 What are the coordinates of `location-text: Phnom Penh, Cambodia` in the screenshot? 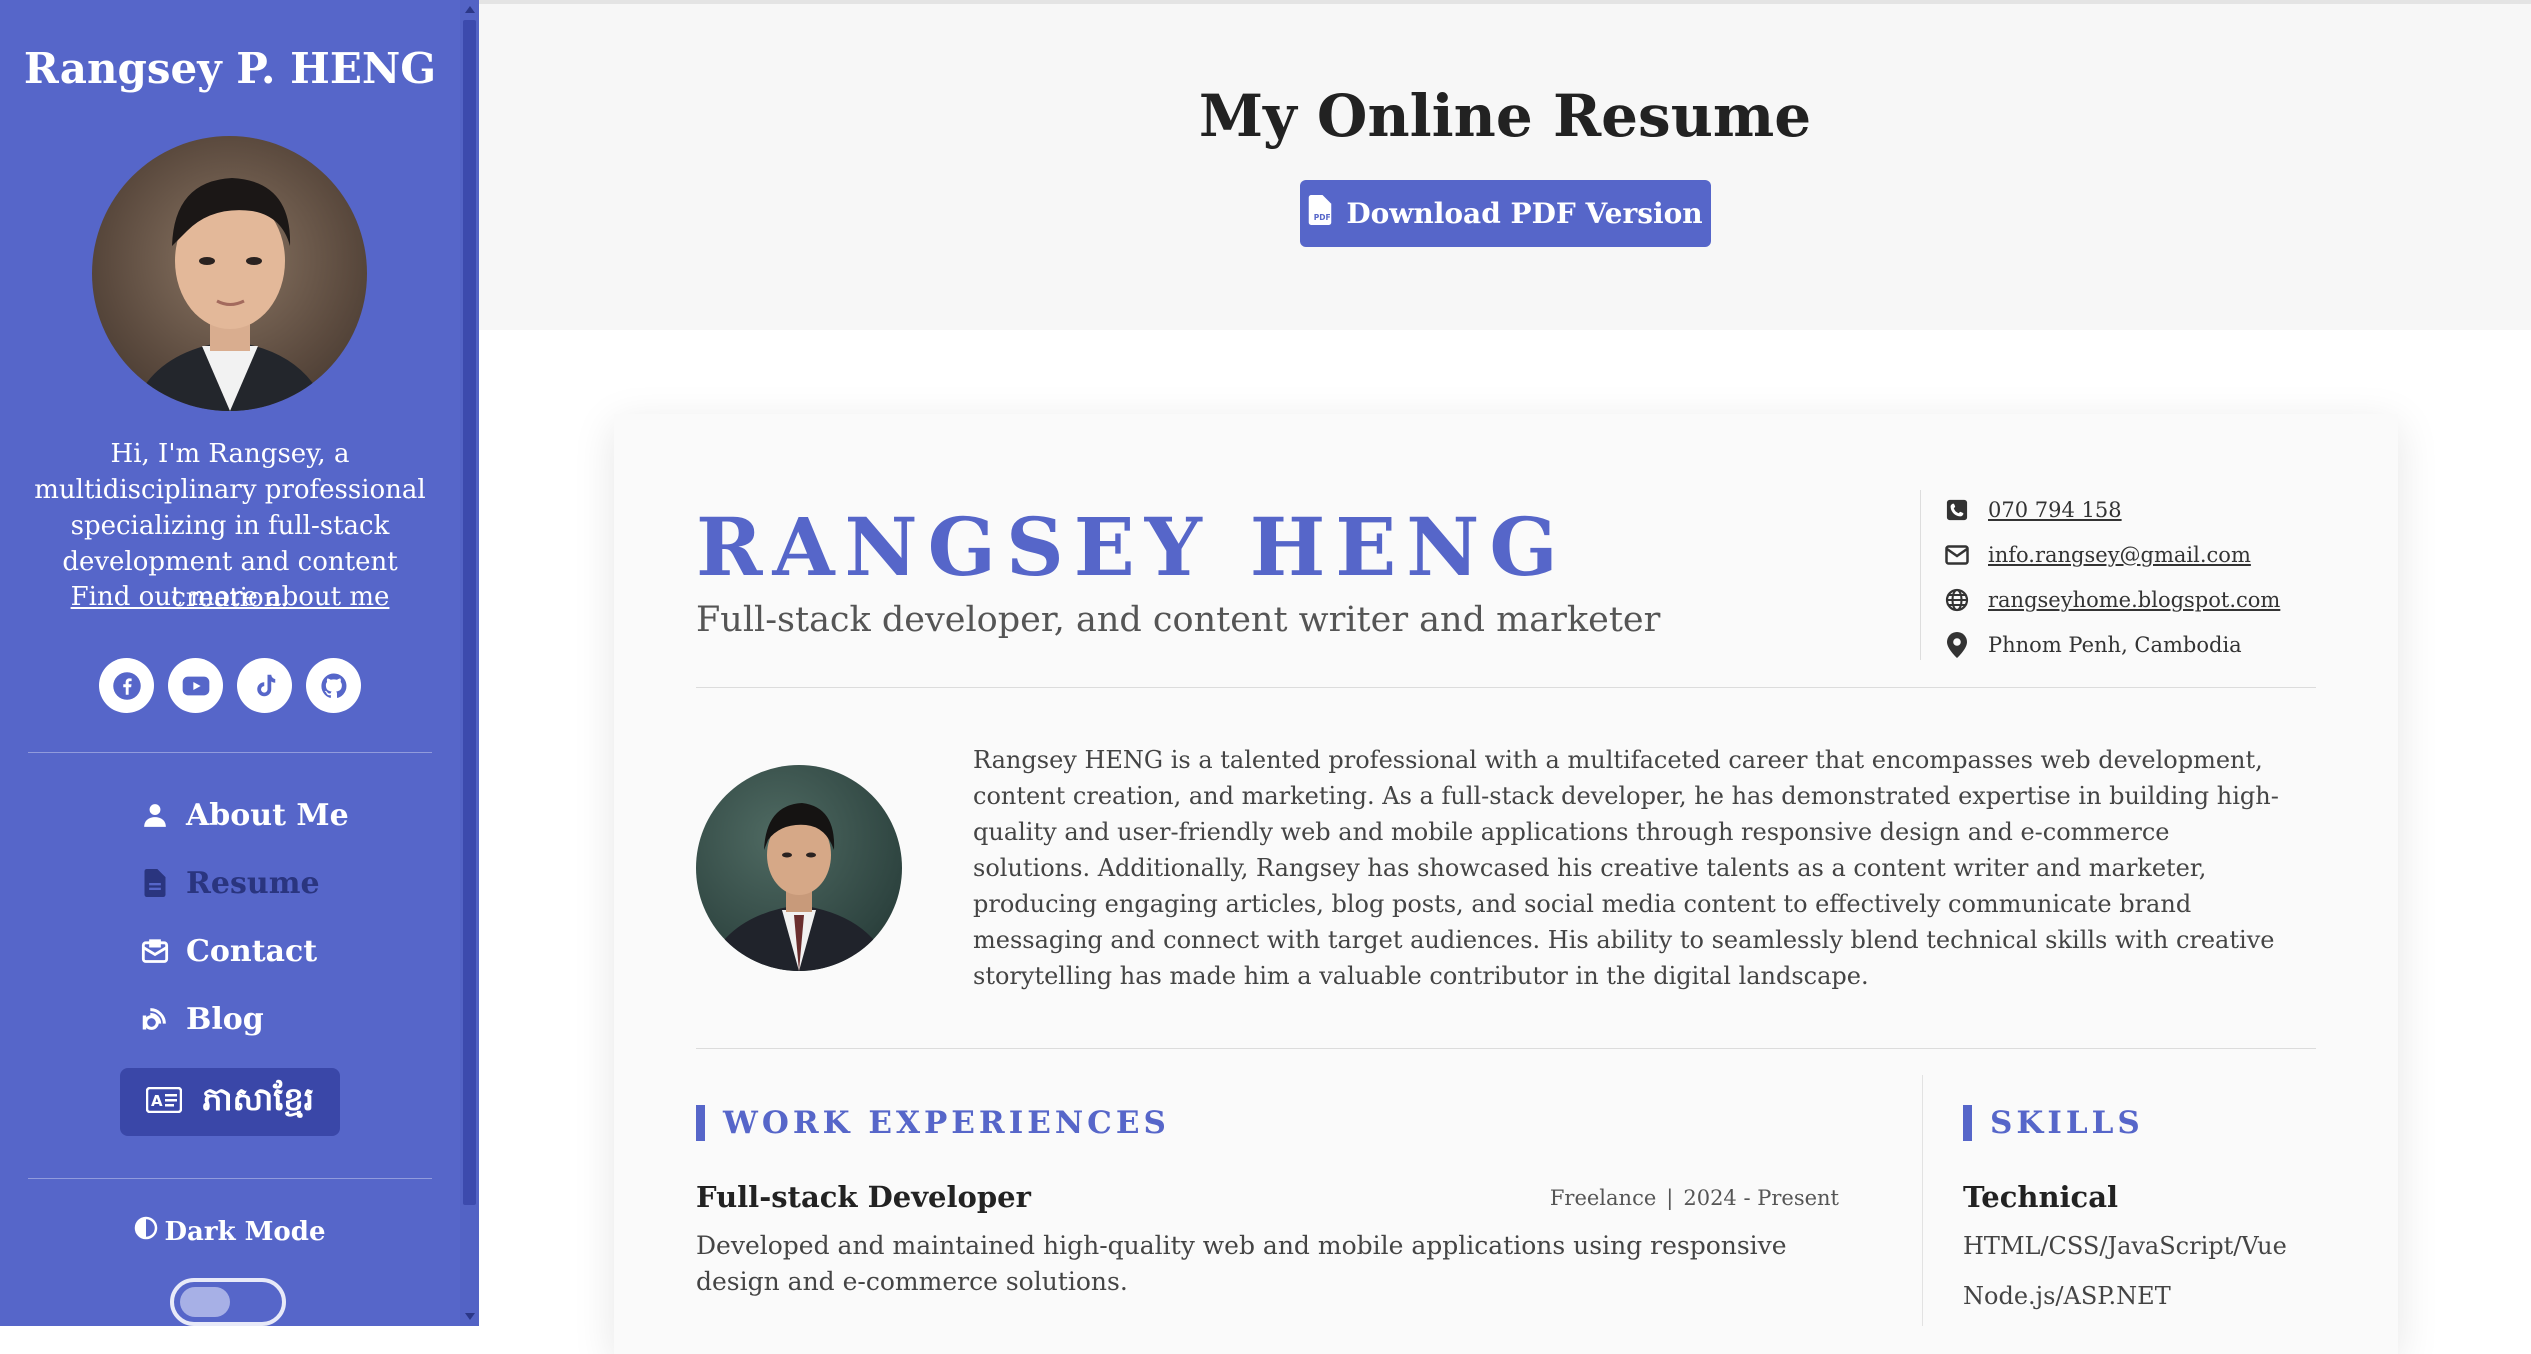 It's located at (2115, 645).